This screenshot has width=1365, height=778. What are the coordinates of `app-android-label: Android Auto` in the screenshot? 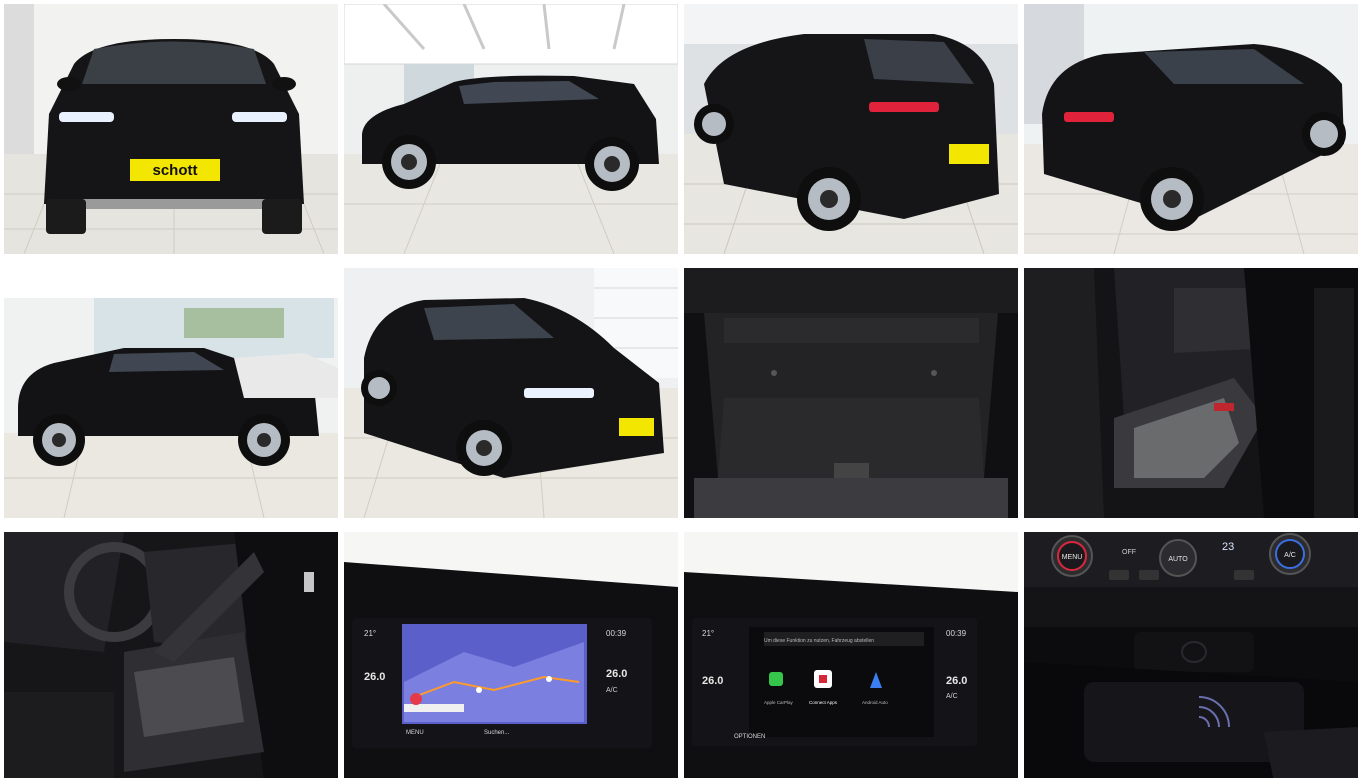 It's located at (875, 702).